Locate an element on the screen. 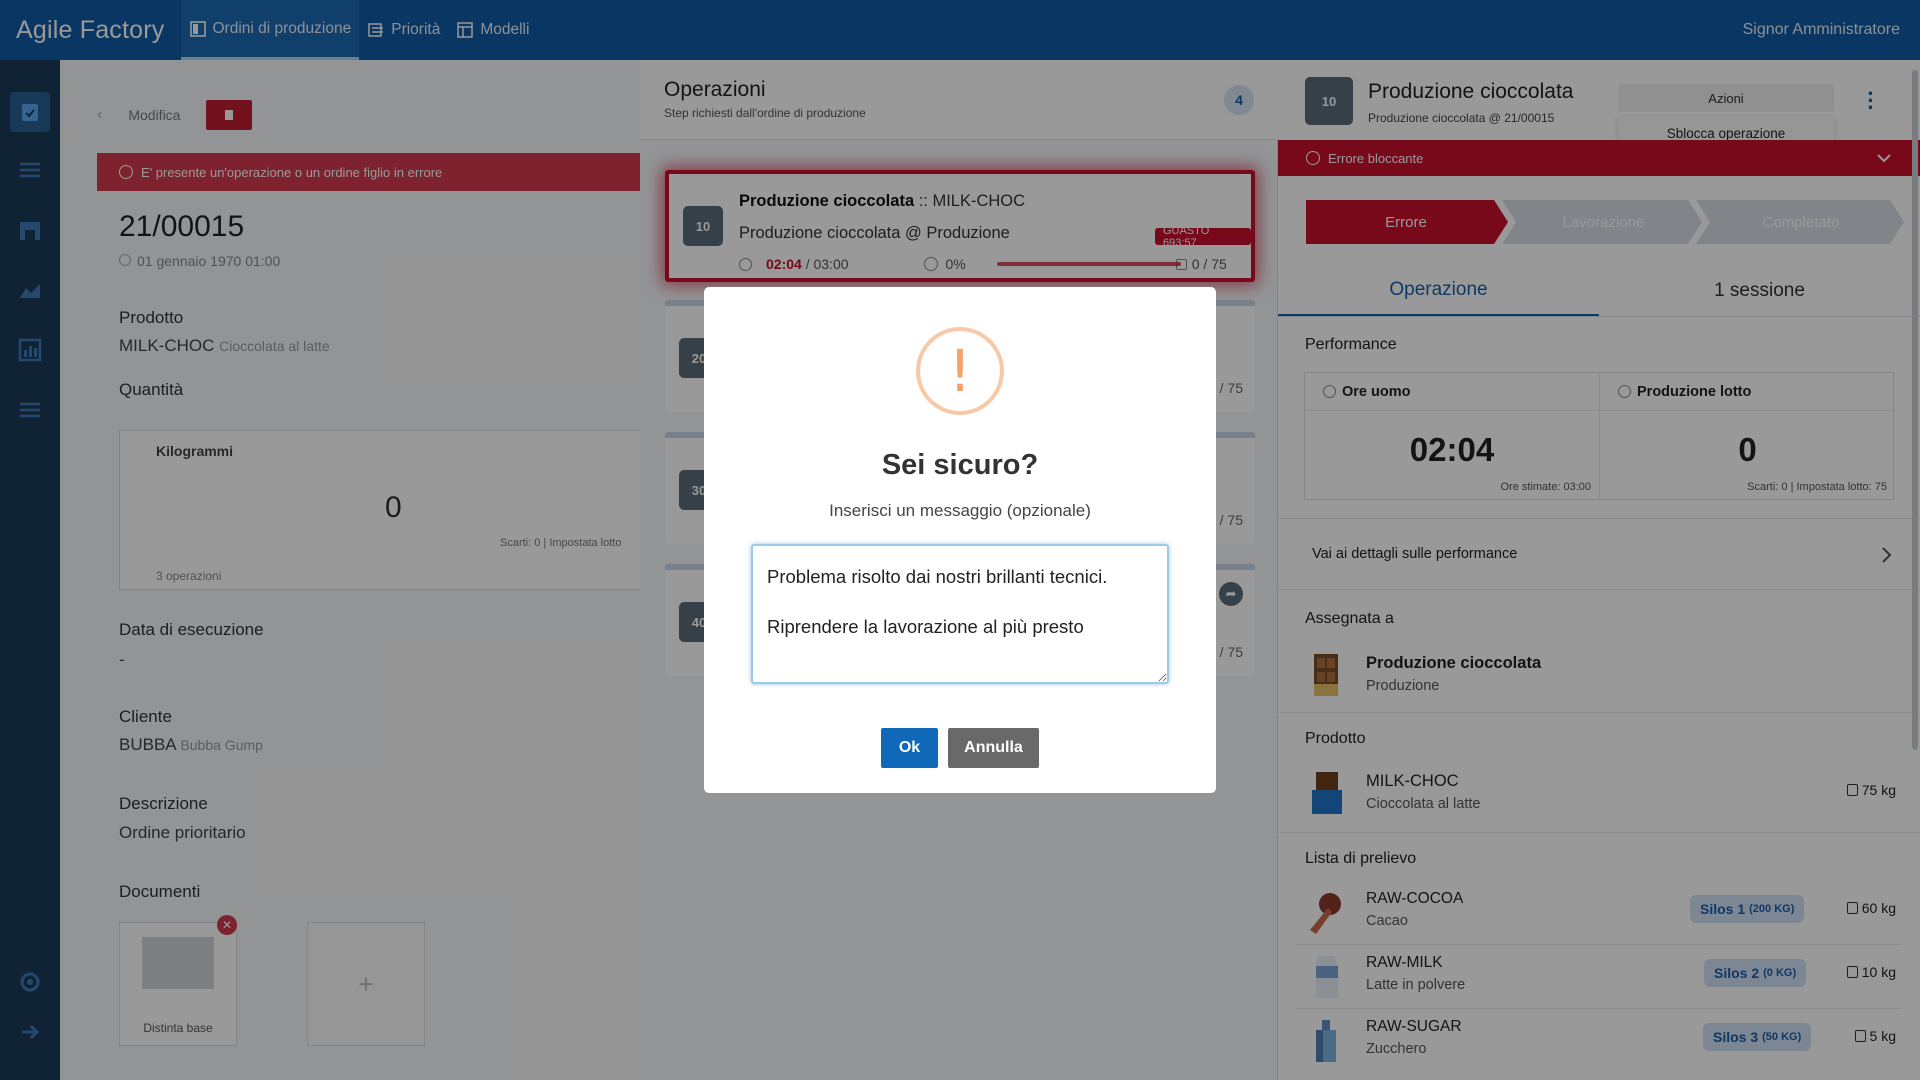  dialog-title: Sei sicuro? is located at coordinates (960, 465).